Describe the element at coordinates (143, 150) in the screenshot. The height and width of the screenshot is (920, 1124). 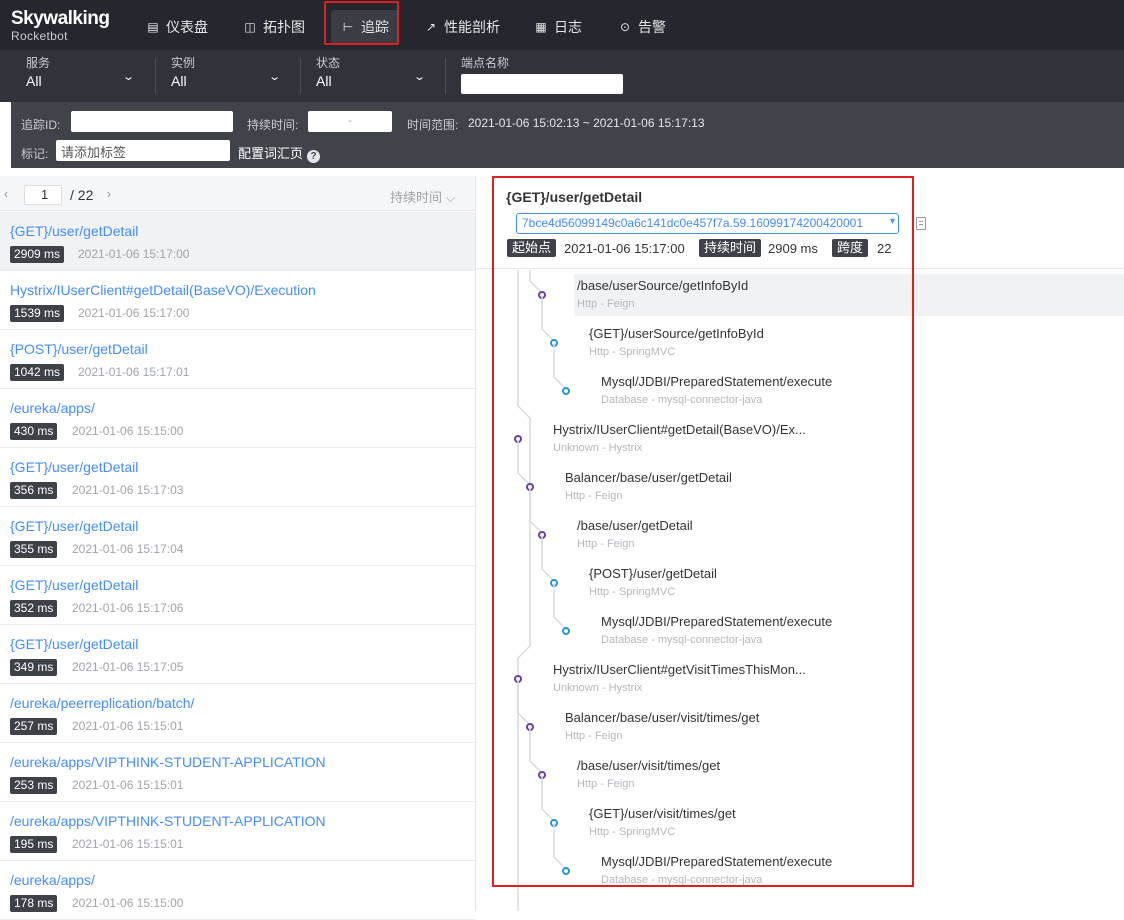
I see `tags-input: 请添加标签` at that location.